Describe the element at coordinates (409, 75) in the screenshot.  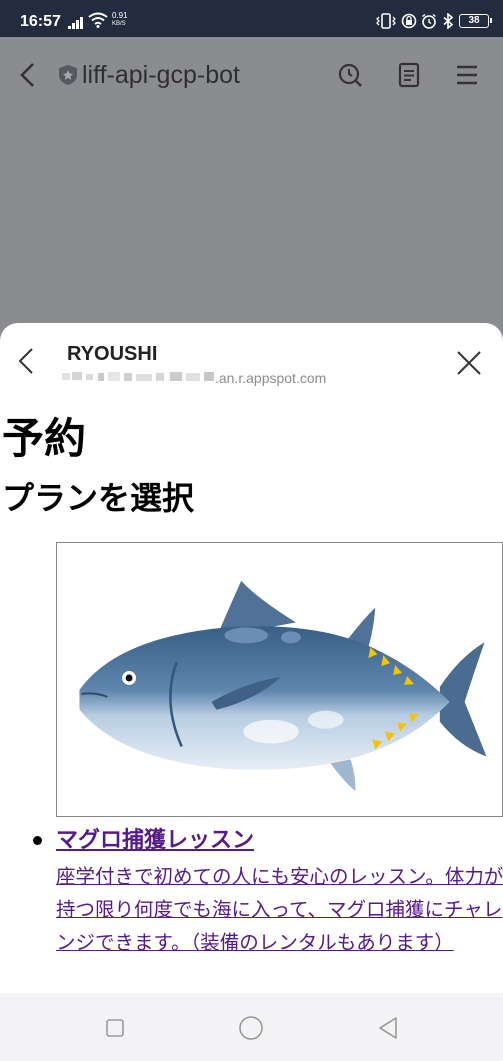
I see `note-icon` at that location.